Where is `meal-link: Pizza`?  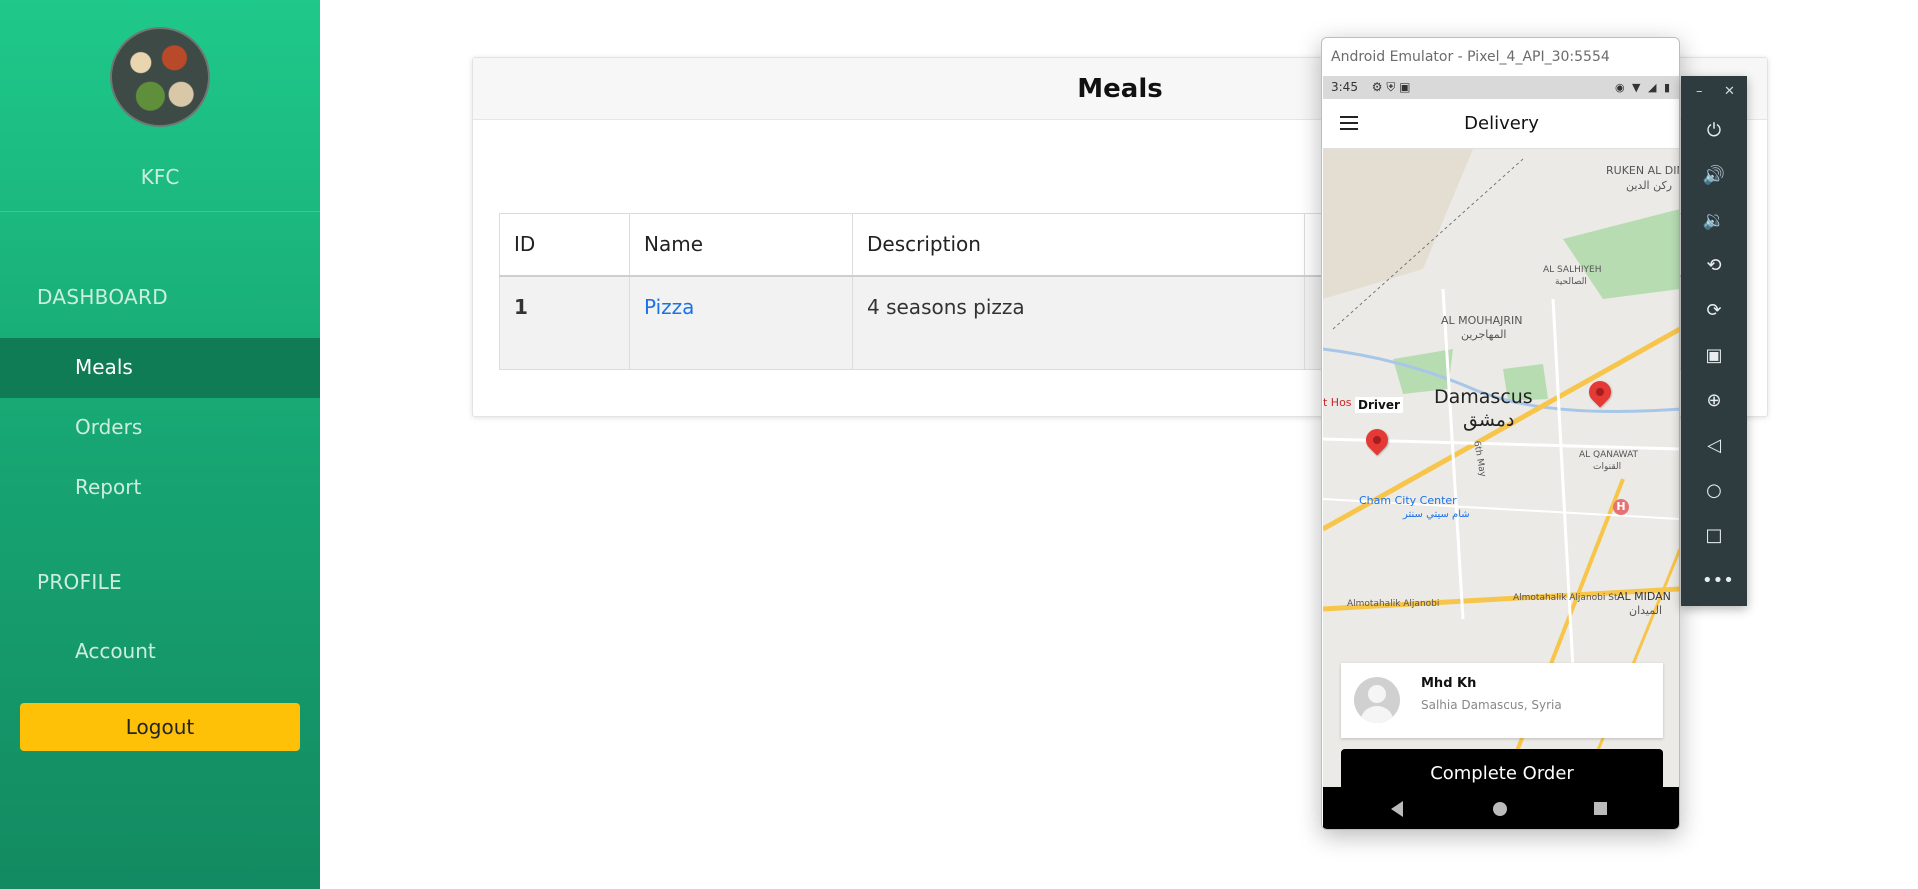 meal-link: Pizza is located at coordinates (669, 307).